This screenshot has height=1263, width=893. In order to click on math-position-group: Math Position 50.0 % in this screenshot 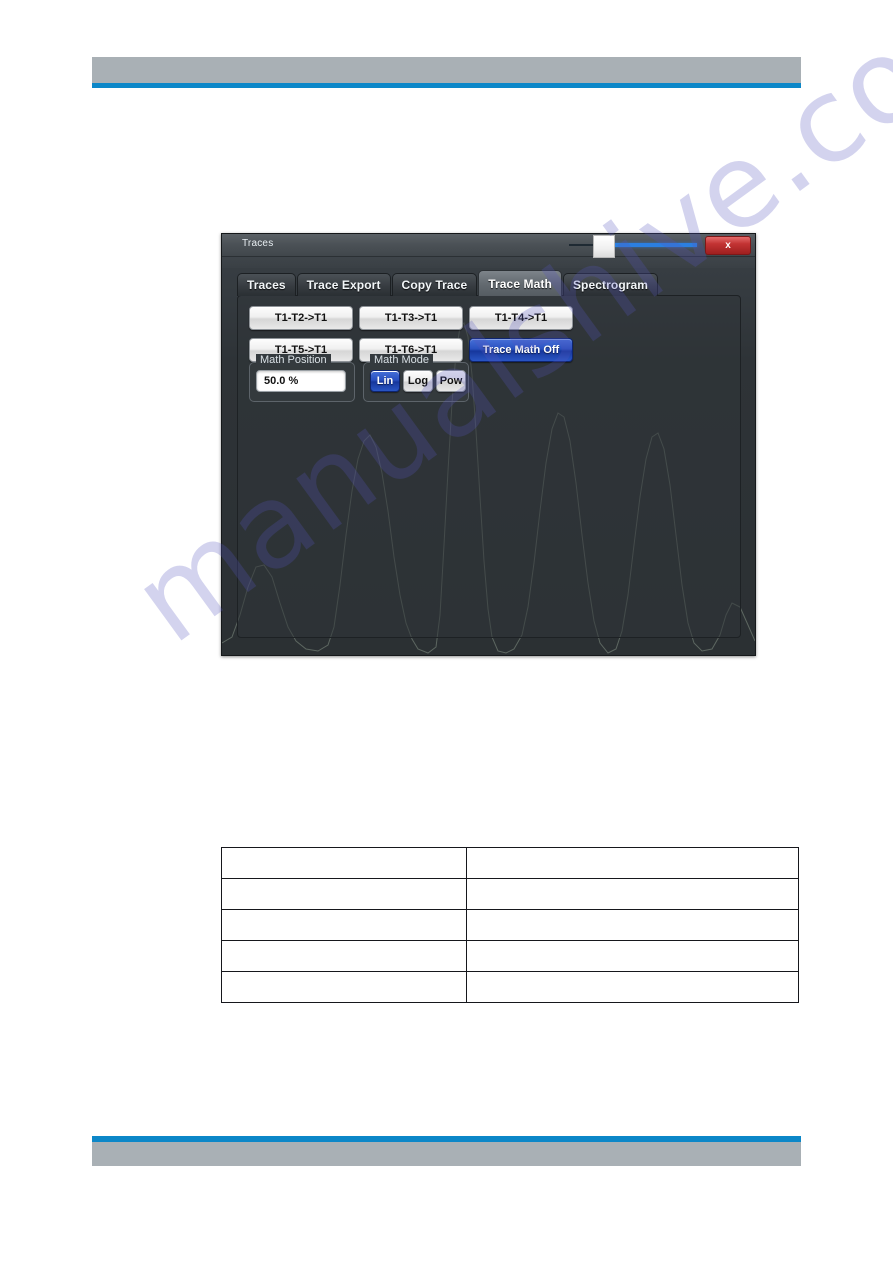, I will do `click(302, 378)`.